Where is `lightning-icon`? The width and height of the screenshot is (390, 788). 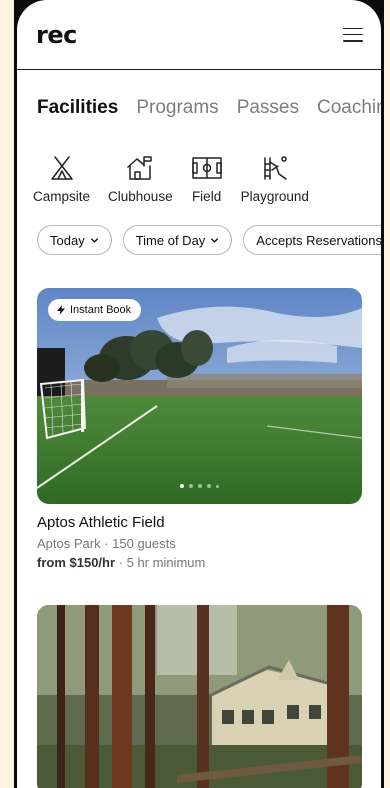 lightning-icon is located at coordinates (61, 310).